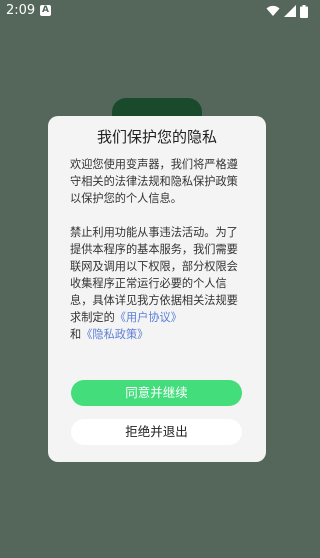  I want to click on welcome-paragraph: 欢迎您使用变声器，我们将严格遵守相关的法律法规和隐私保护政策以保护您的个人信息。, so click(154, 181).